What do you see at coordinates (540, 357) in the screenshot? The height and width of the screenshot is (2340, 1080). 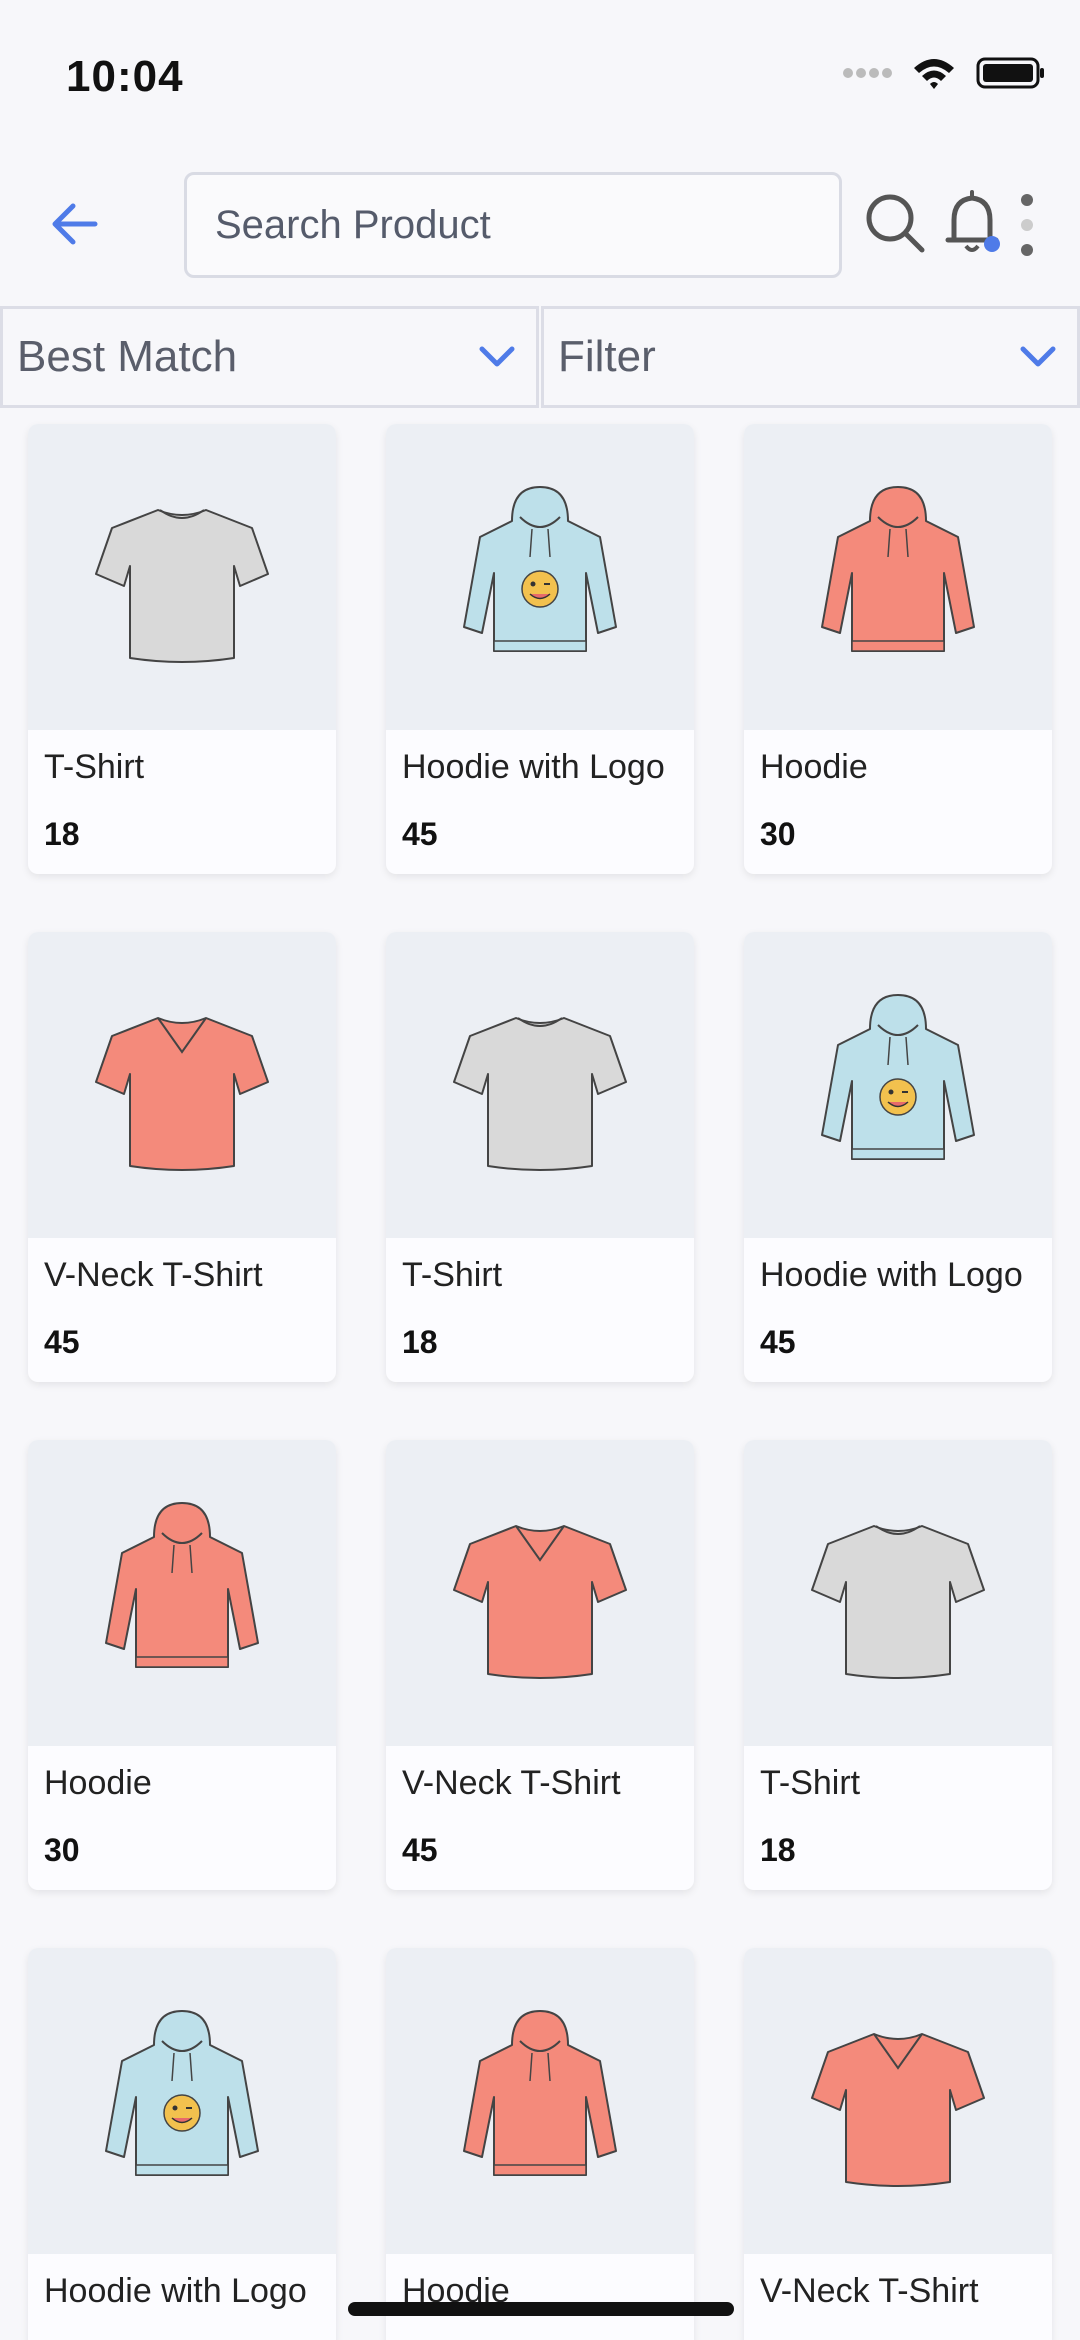 I see `sort-filter-bar: Best Match Filter` at bounding box center [540, 357].